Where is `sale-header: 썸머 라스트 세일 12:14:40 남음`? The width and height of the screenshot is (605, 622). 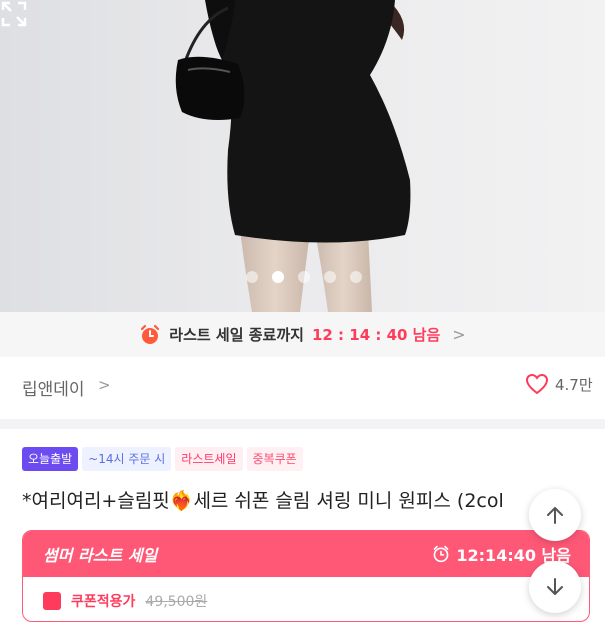
sale-header: 썸머 라스트 세일 12:14:40 남음 is located at coordinates (306, 554).